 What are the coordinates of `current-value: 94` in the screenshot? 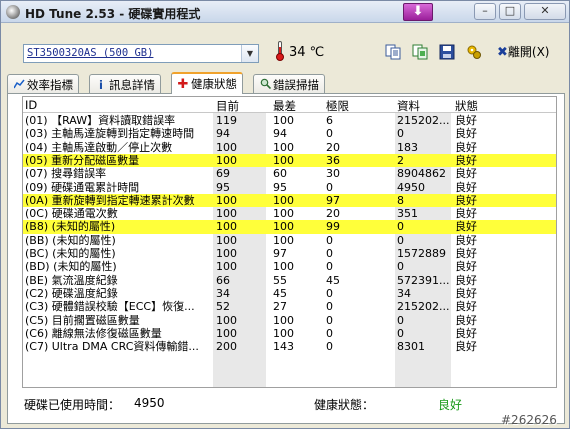 It's located at (223, 134).